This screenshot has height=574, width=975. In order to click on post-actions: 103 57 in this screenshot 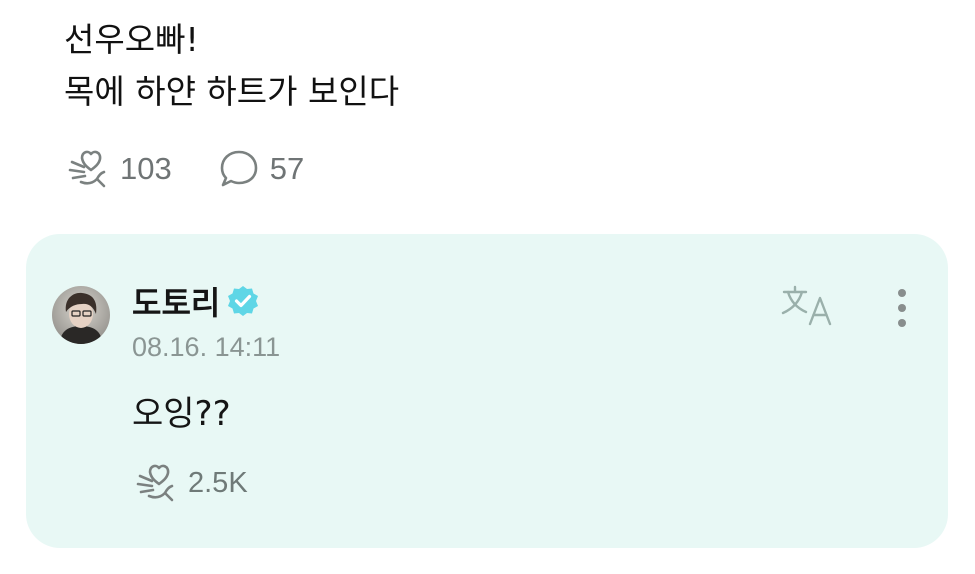, I will do `click(207, 169)`.